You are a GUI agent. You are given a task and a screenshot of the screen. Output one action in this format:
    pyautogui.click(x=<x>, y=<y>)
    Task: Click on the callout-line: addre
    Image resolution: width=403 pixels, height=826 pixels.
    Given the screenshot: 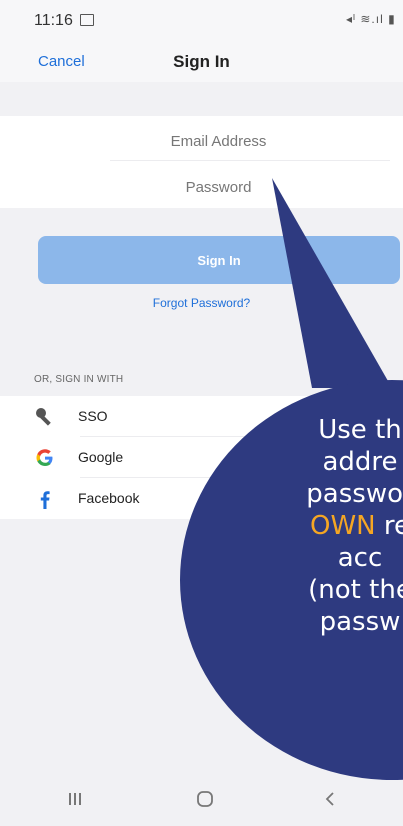 What is the action you would take?
    pyautogui.click(x=360, y=462)
    